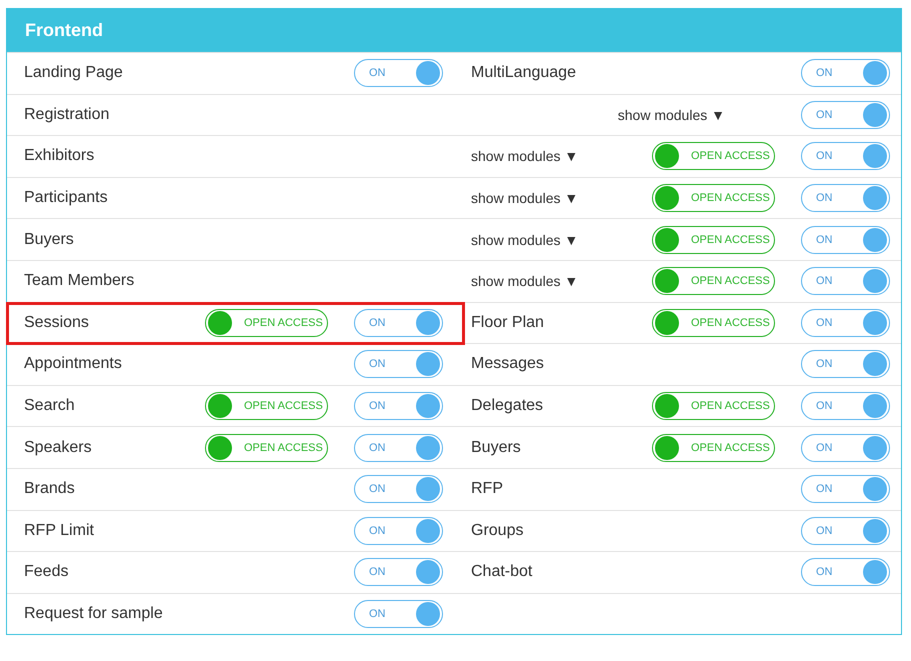  I want to click on module-label: Delegates, so click(507, 406).